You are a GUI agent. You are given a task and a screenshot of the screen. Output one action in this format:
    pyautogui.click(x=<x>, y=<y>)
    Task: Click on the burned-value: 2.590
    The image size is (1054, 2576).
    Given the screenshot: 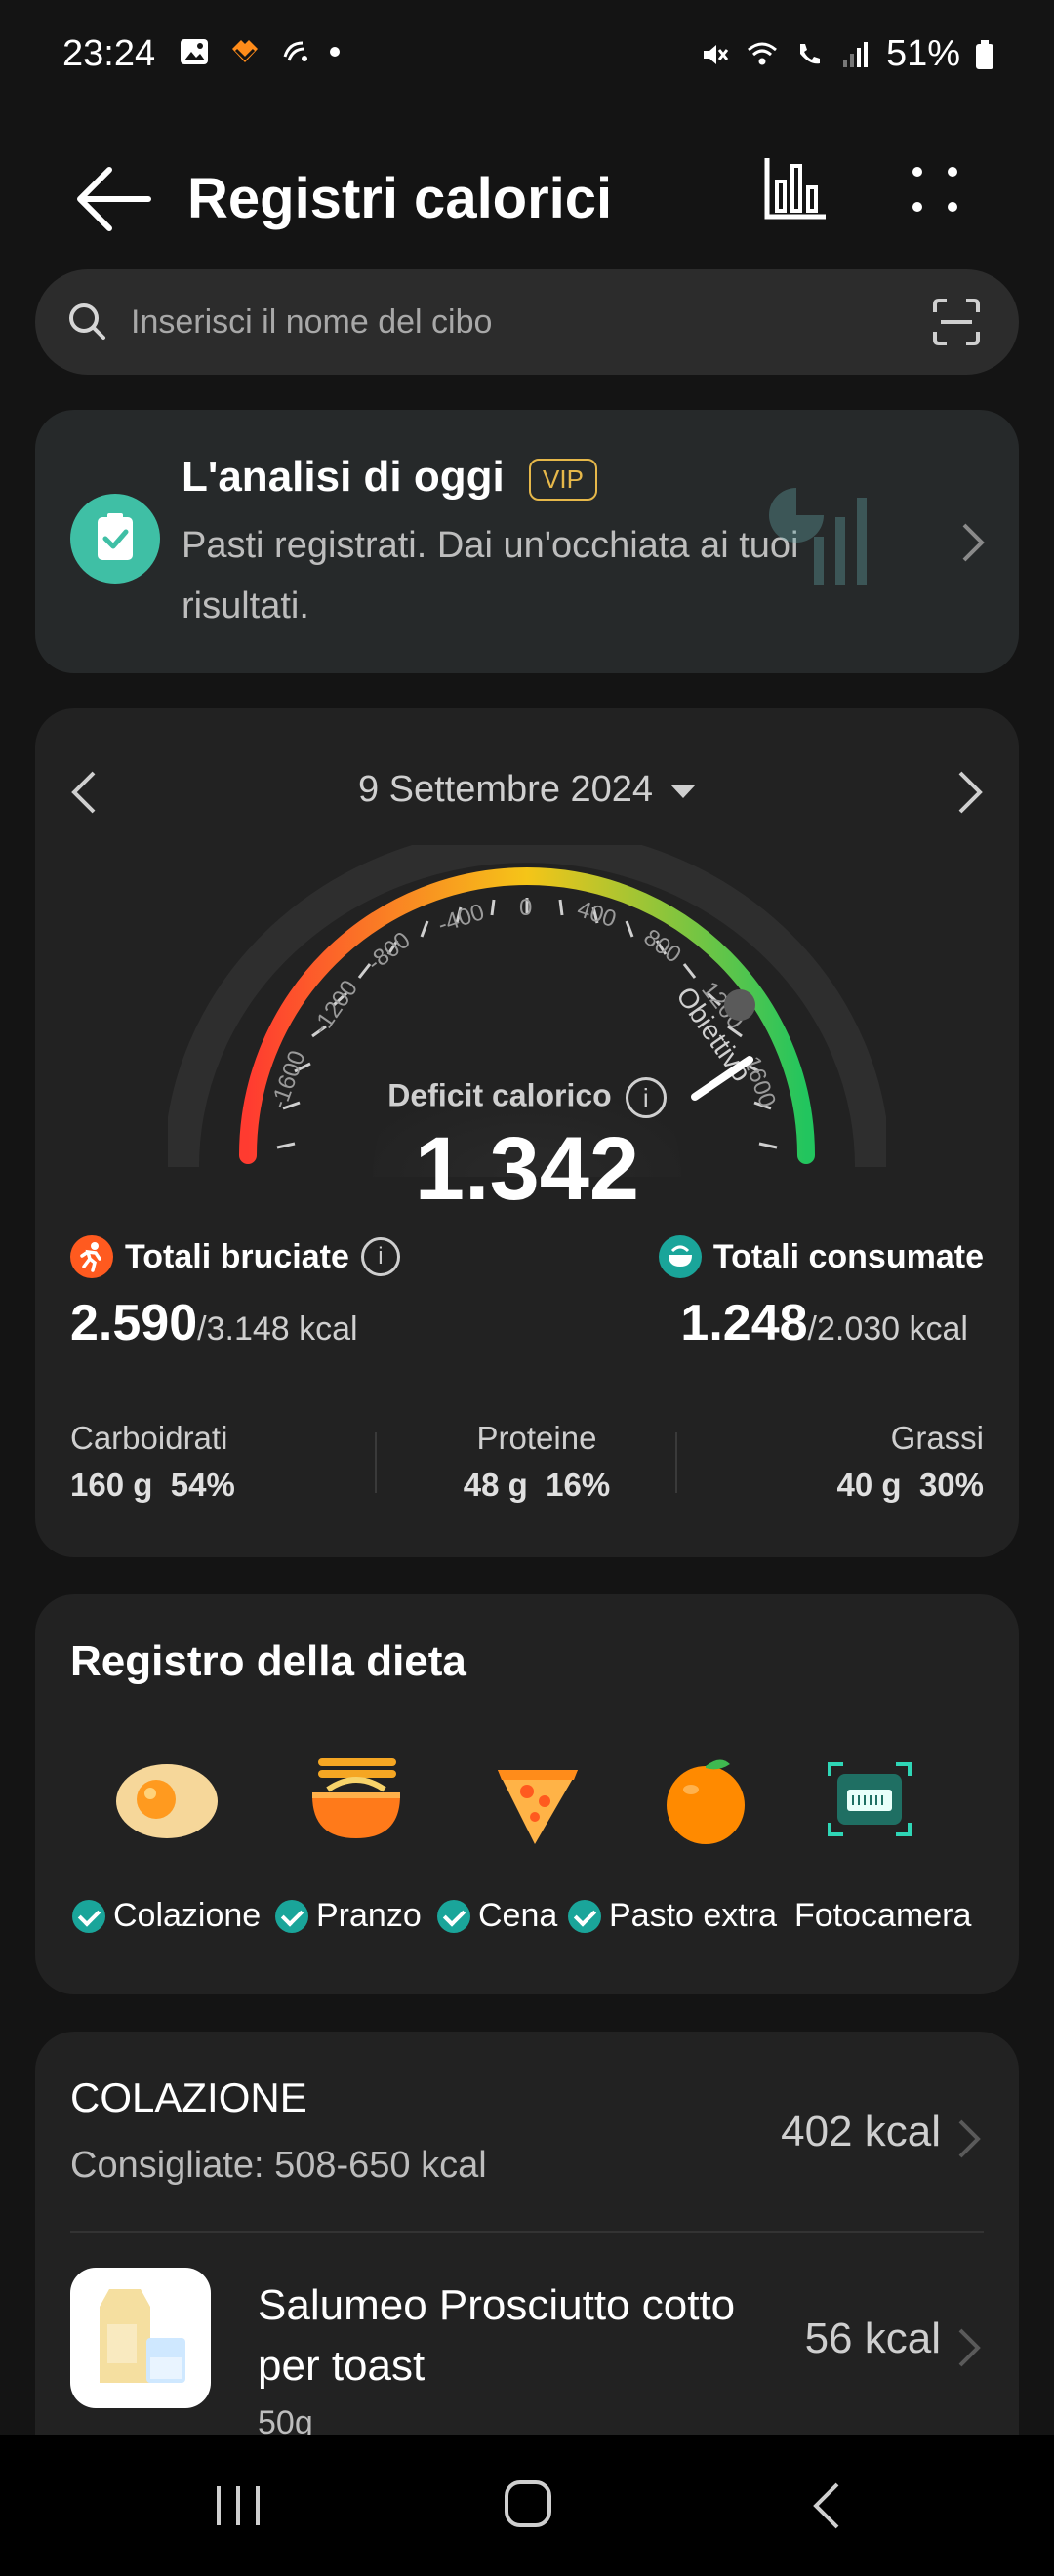 What is the action you would take?
    pyautogui.click(x=134, y=1323)
    